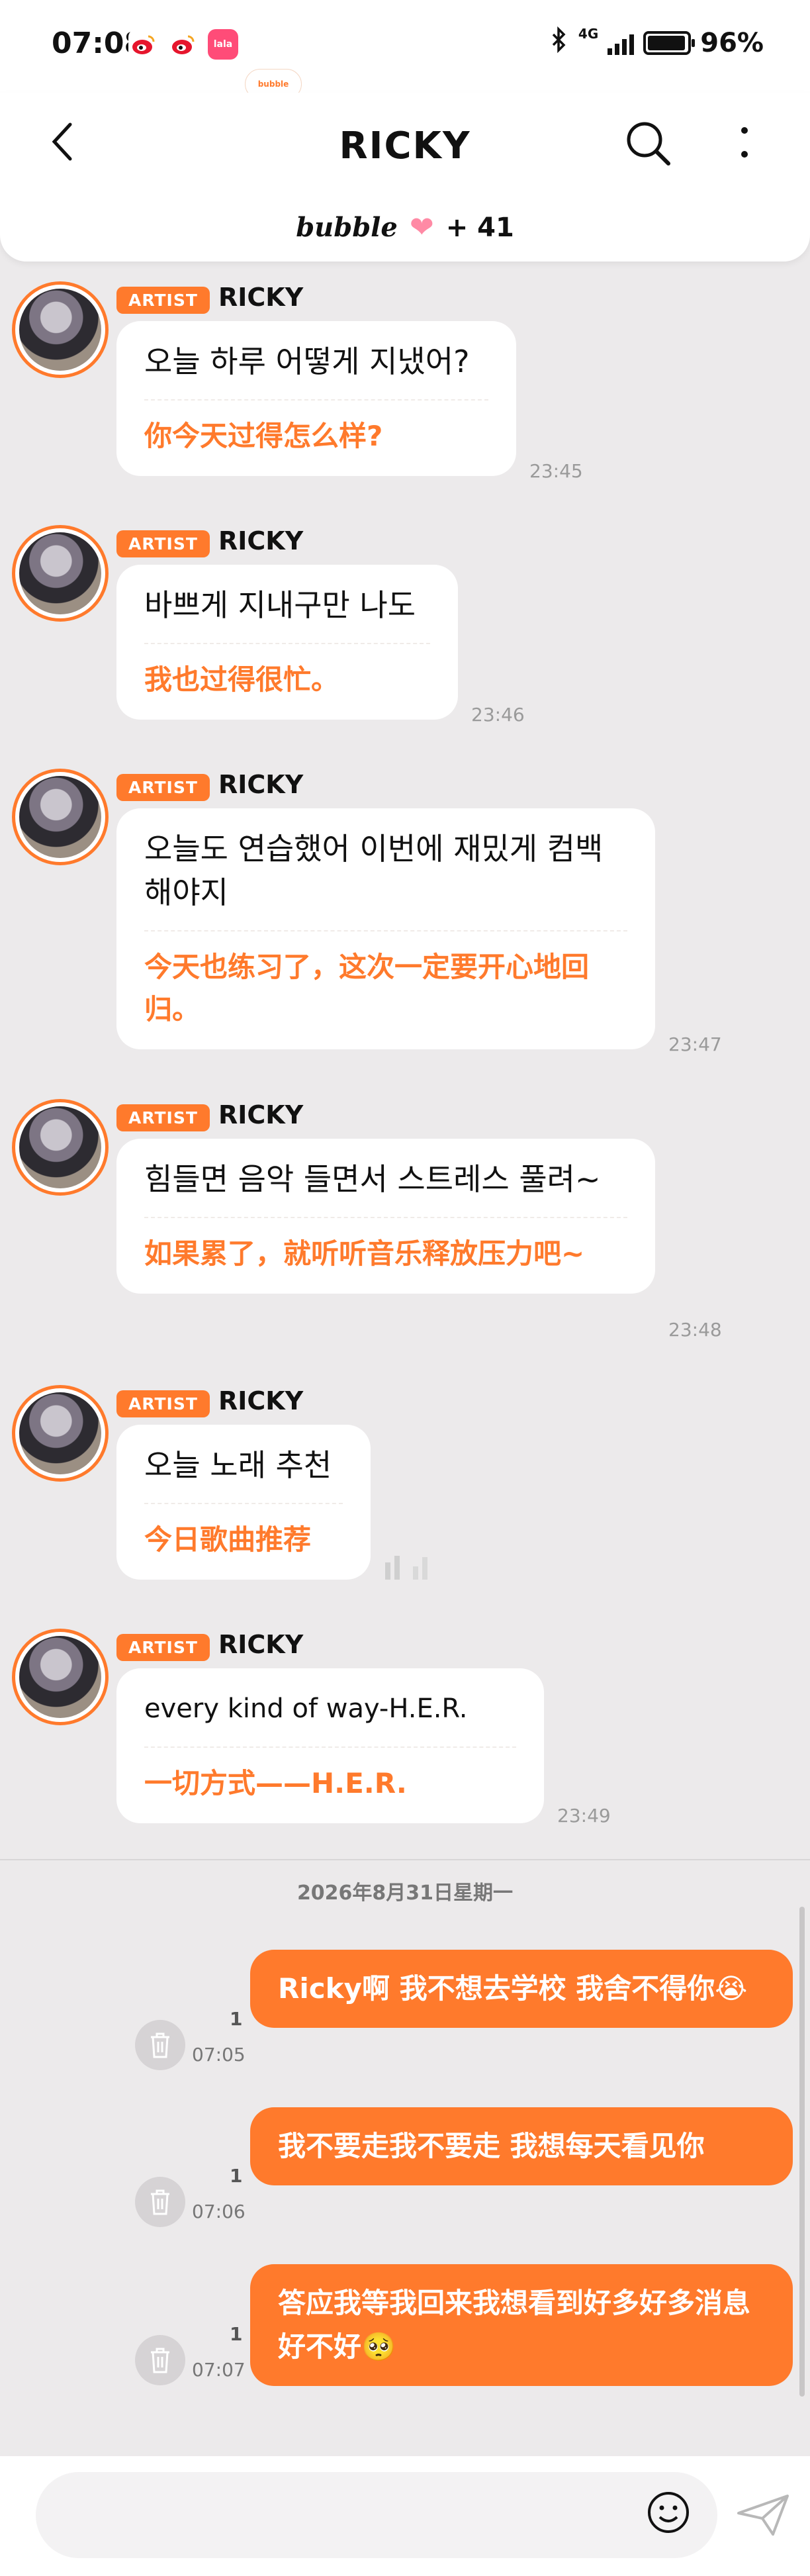 This screenshot has width=810, height=2576. What do you see at coordinates (376, 2515) in the screenshot?
I see `message-input` at bounding box center [376, 2515].